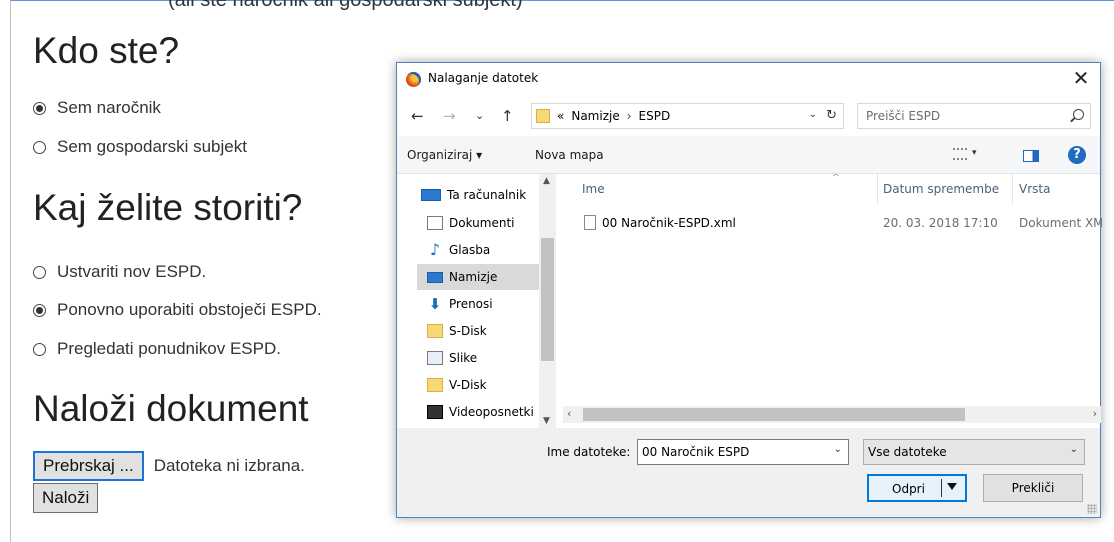  Describe the element at coordinates (468, 385) in the screenshot. I see `nav-item-label: V-Disk` at that location.